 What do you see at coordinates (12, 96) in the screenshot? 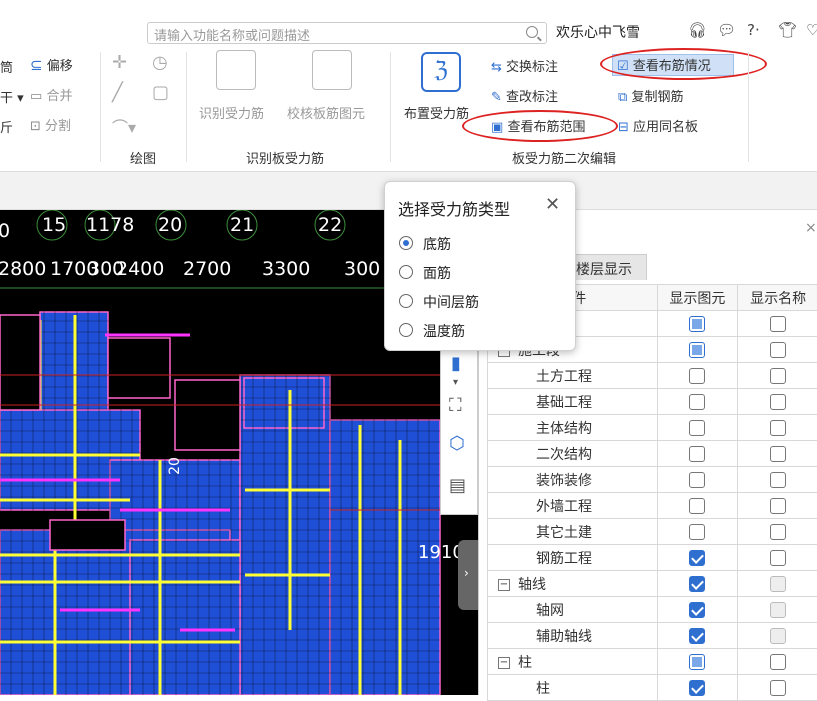
I see `partial-item-2: 干 ▾` at bounding box center [12, 96].